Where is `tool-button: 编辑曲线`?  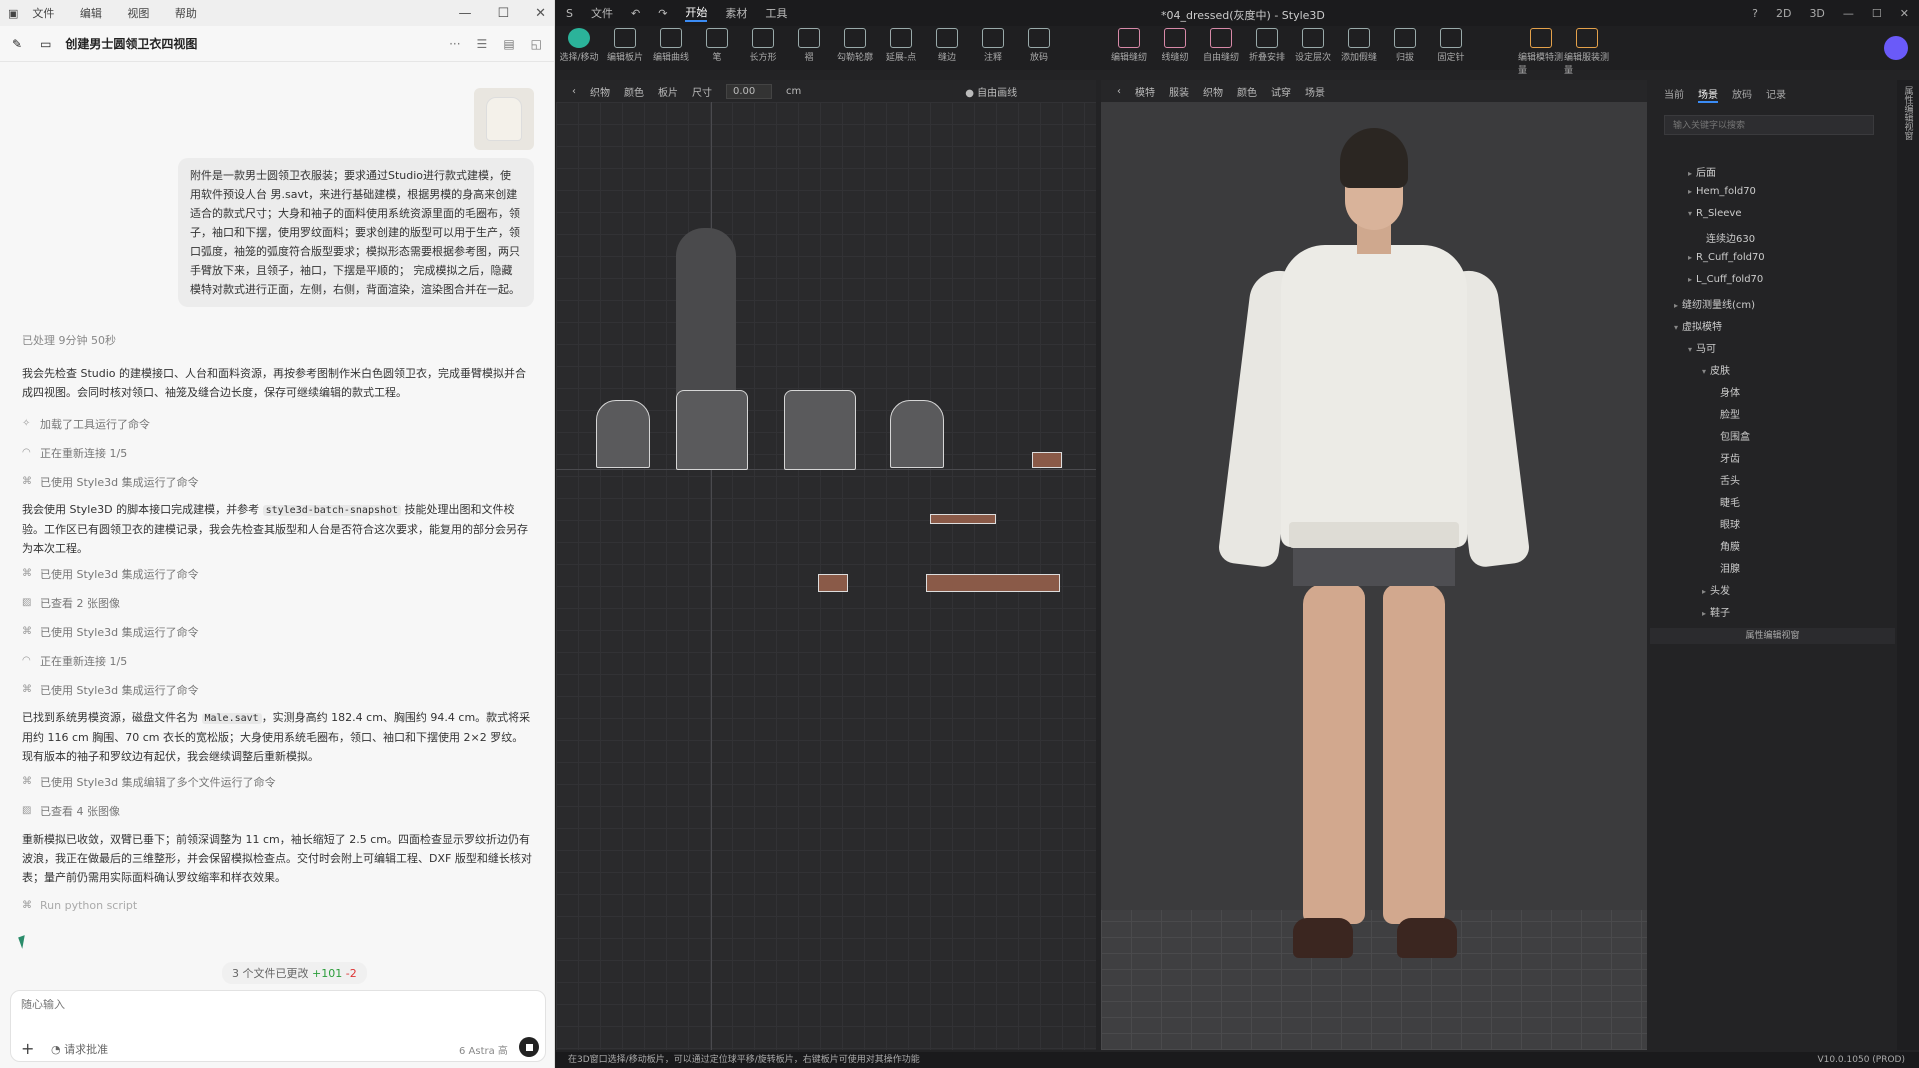
tool-button: 编辑曲线 is located at coordinates (671, 45).